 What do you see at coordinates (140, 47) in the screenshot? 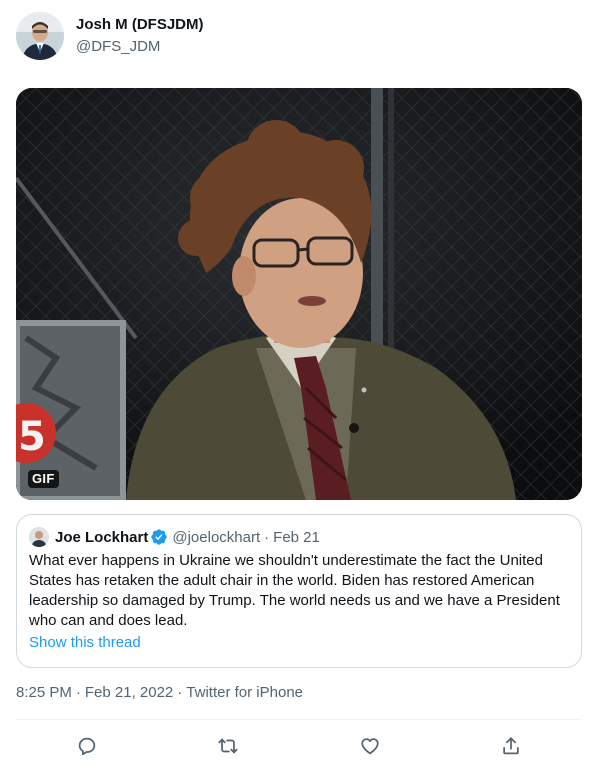
I see `author-handle: @DFS_JDM` at bounding box center [140, 47].